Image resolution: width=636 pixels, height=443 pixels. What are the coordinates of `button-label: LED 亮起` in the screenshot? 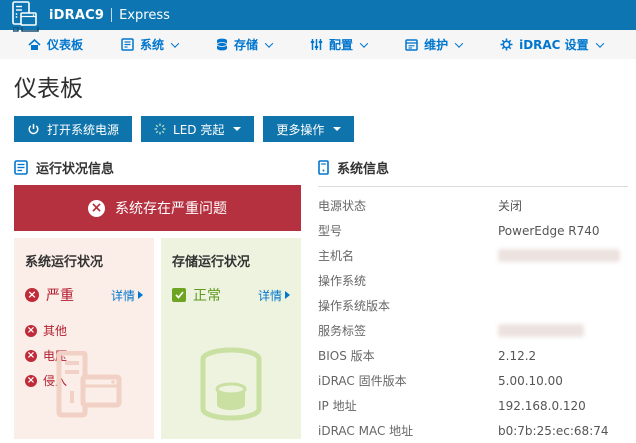 It's located at (199, 129).